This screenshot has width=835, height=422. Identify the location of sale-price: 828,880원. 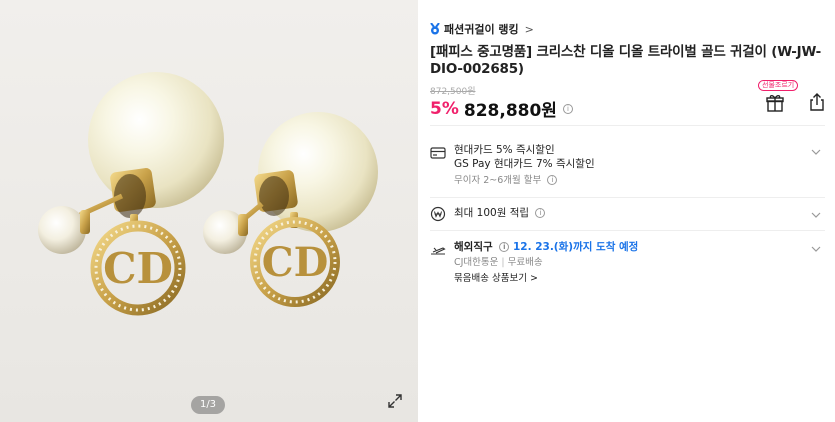
(510, 111).